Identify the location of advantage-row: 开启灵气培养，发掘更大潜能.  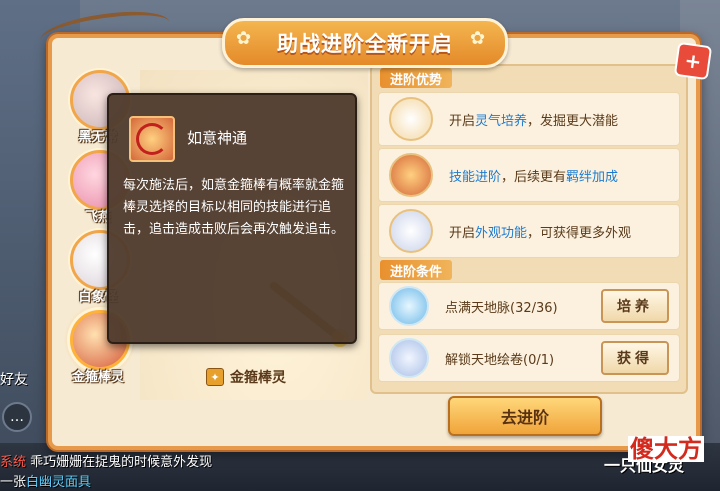
(529, 119).